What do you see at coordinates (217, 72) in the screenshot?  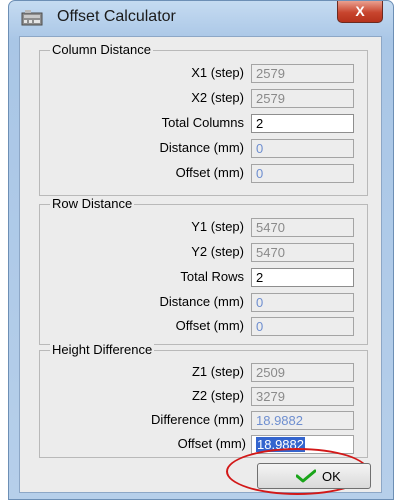 I see `x1-label: X1 (step)` at bounding box center [217, 72].